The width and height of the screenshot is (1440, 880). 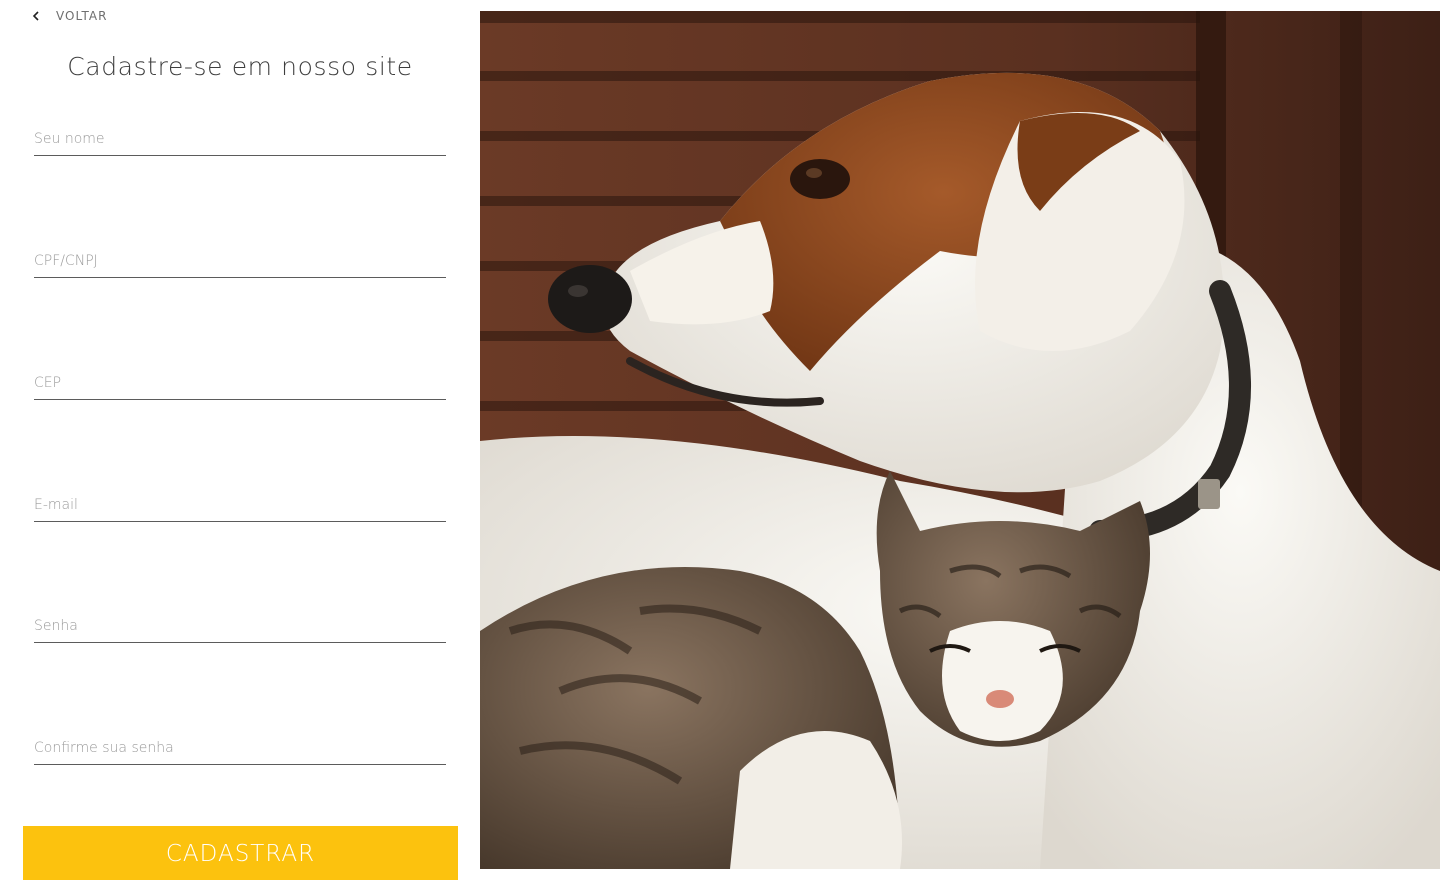 I want to click on submit-button: CADASTRAR, so click(x=240, y=853).